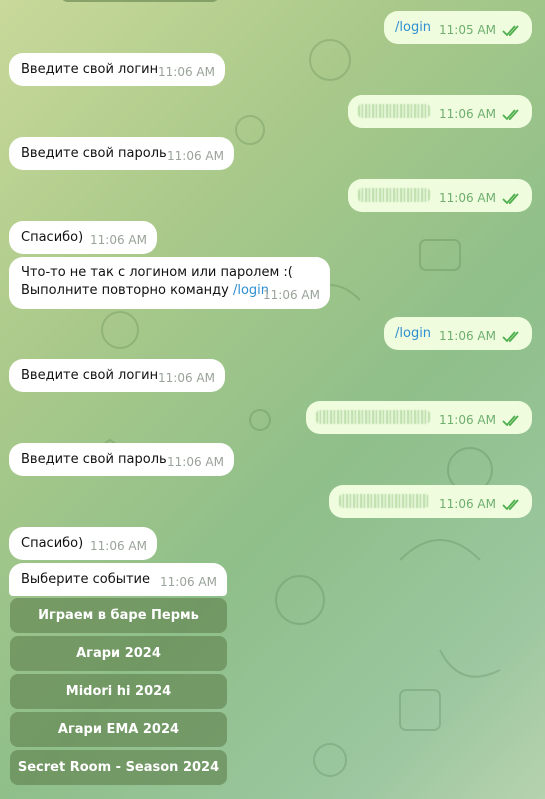 The height and width of the screenshot is (799, 545). What do you see at coordinates (118, 767) in the screenshot?
I see `keyboard-button-event-5: Secret Room - Season 2024` at bounding box center [118, 767].